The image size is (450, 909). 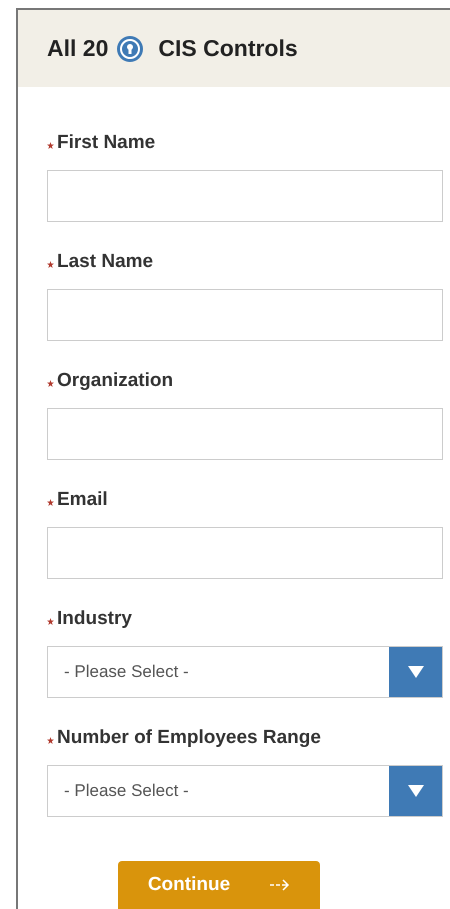 What do you see at coordinates (189, 738) in the screenshot?
I see `field-label: Number of Employees Range` at bounding box center [189, 738].